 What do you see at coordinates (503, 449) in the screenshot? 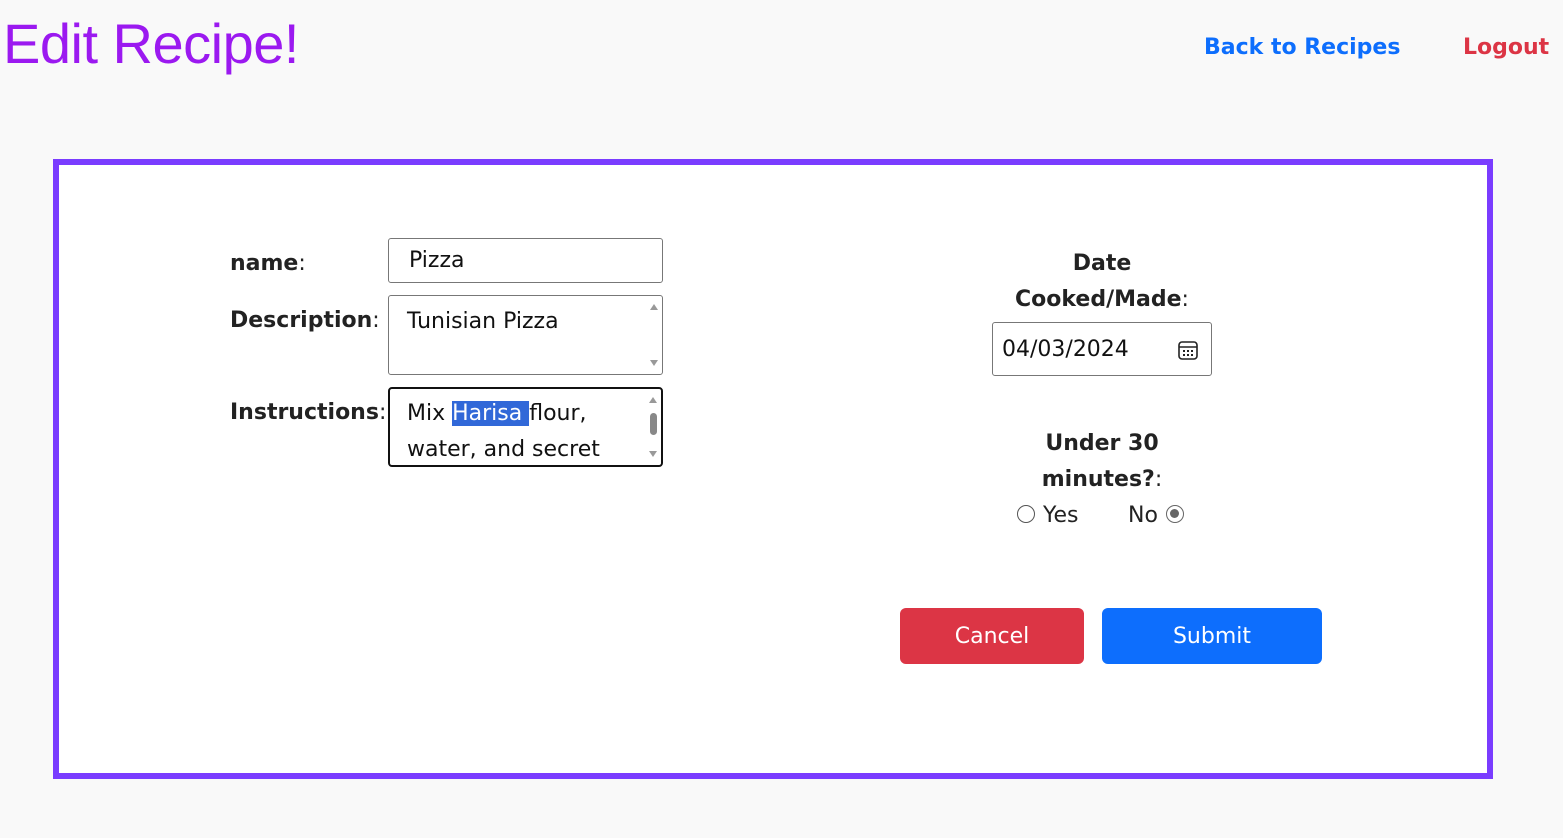
I see `instructions-line-2: water, and secret` at bounding box center [503, 449].